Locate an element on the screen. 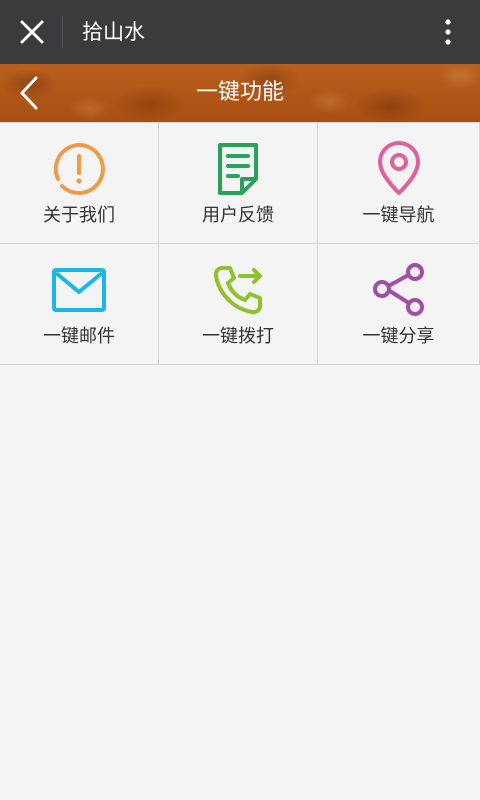  phone-call-icon is located at coordinates (237, 290).